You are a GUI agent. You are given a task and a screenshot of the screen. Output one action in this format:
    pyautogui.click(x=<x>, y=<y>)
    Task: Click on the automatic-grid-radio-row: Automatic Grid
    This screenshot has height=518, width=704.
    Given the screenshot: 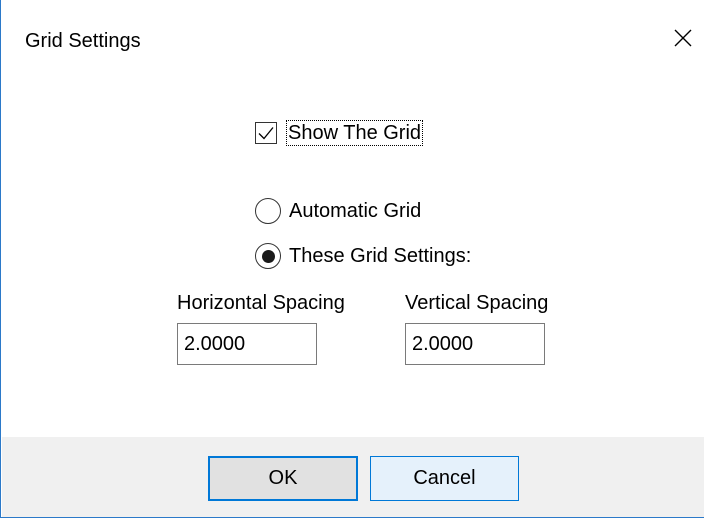 What is the action you would take?
    pyautogui.click(x=338, y=211)
    